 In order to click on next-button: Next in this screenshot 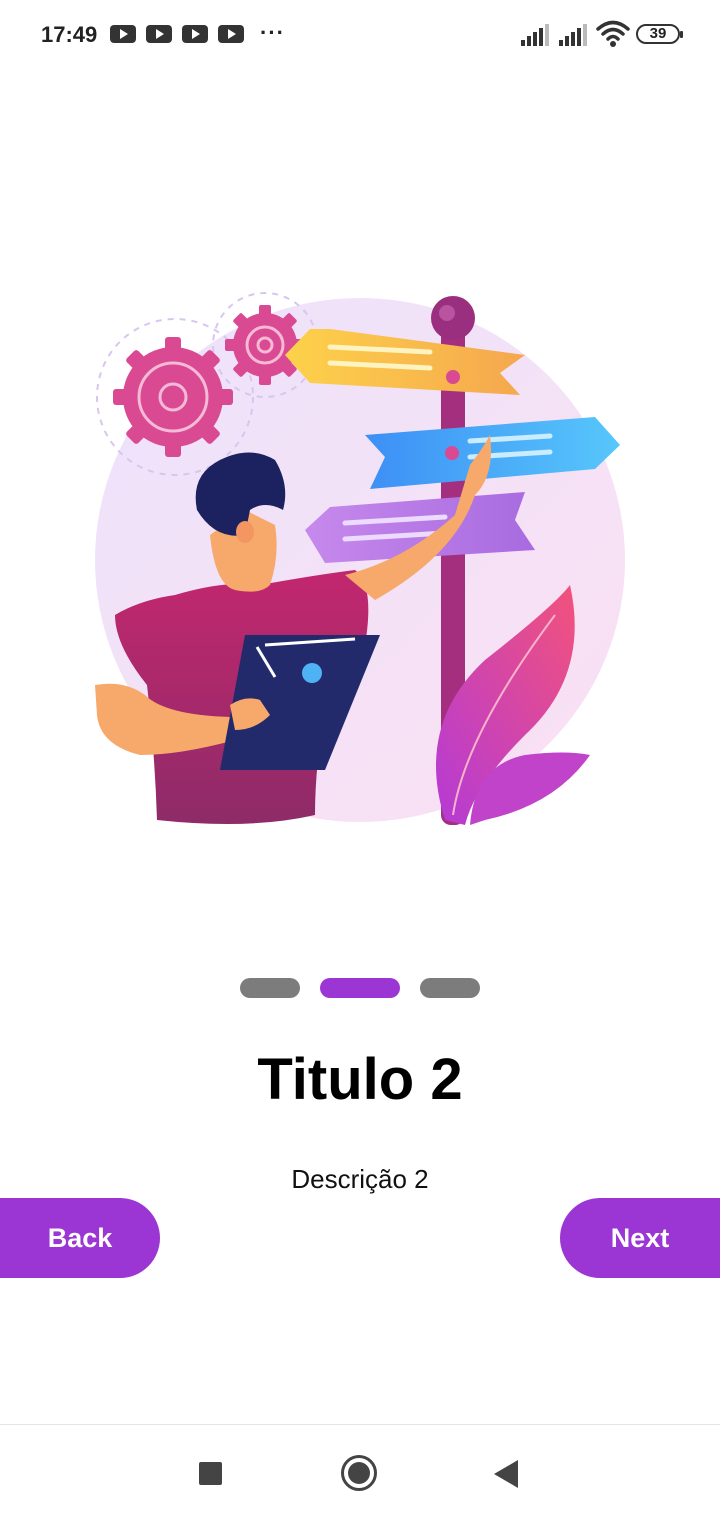, I will do `click(640, 1238)`.